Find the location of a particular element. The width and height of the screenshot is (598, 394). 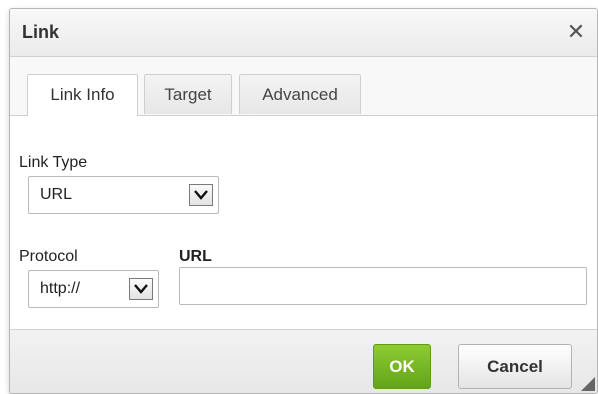

ok-button: OK is located at coordinates (402, 366).